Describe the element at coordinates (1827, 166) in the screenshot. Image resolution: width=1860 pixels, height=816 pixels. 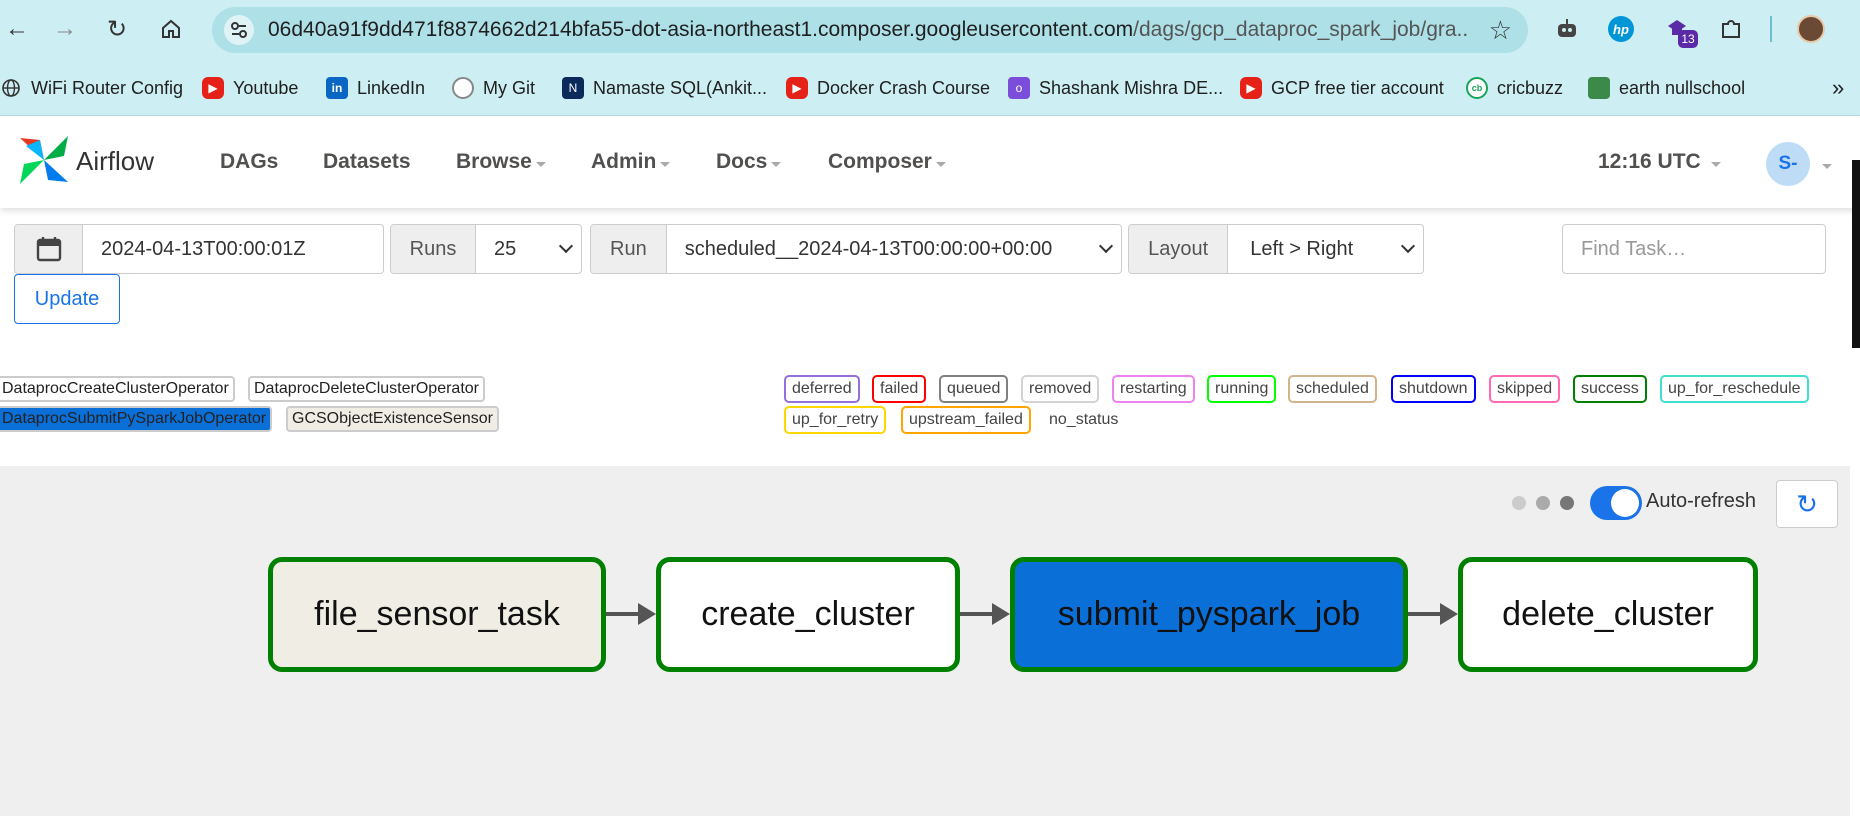
I see `user-menu-caret-icon` at that location.